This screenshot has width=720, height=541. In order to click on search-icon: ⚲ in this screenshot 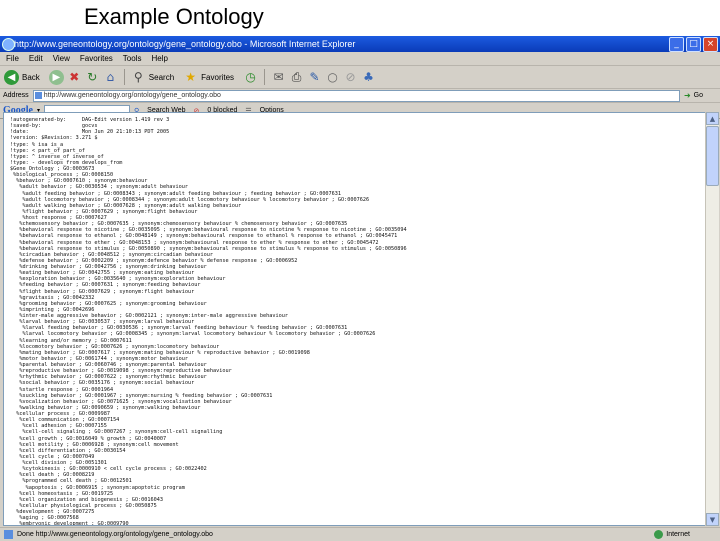, I will do `click(138, 77)`.